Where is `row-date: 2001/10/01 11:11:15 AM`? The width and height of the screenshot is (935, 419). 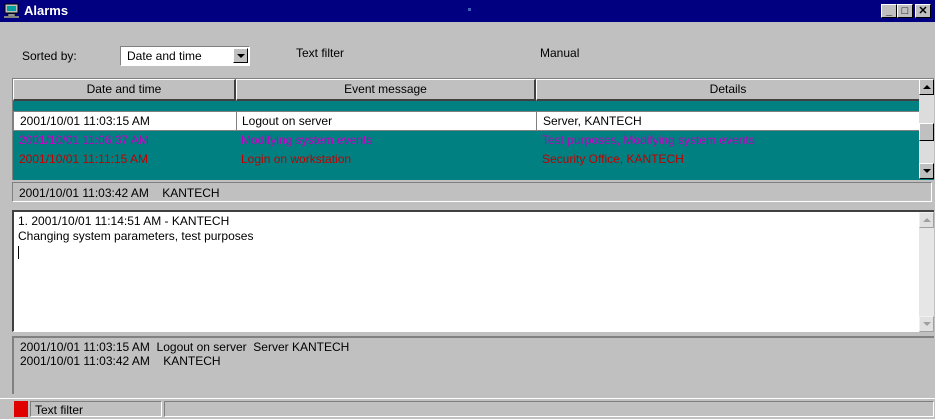
row-date: 2001/10/01 11:11:15 AM is located at coordinates (83, 159).